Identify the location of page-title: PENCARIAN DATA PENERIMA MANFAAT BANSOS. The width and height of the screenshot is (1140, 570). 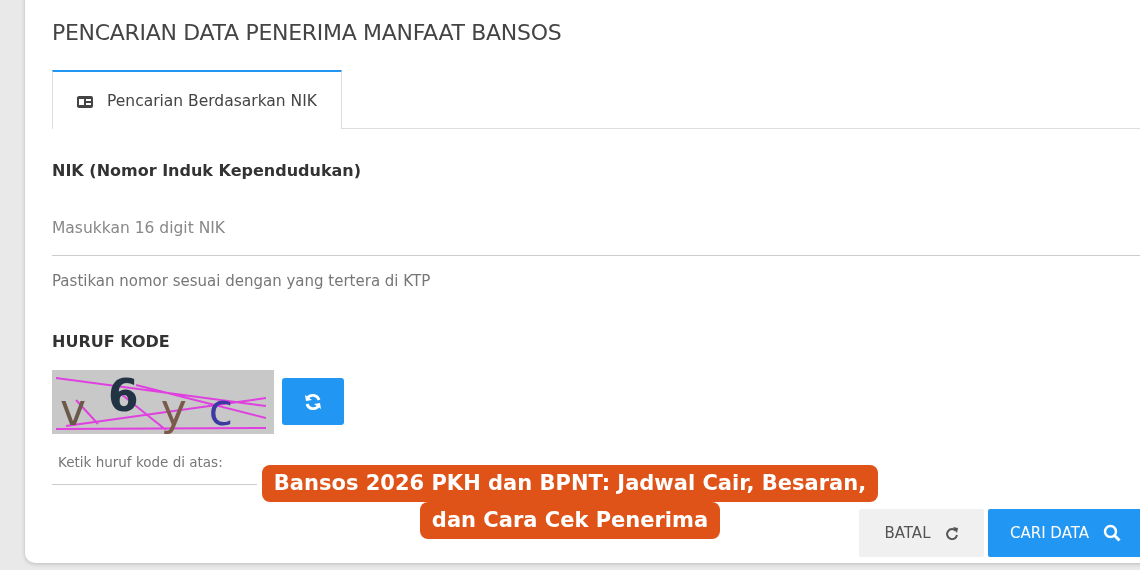
(307, 33).